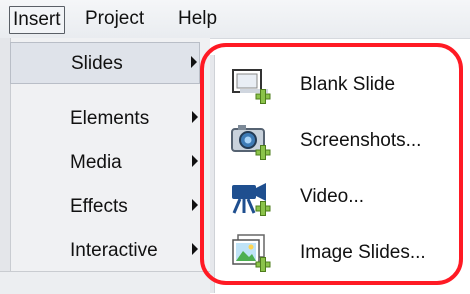 Image resolution: width=470 pixels, height=294 pixels. I want to click on menu-item-label: Effects, so click(99, 206).